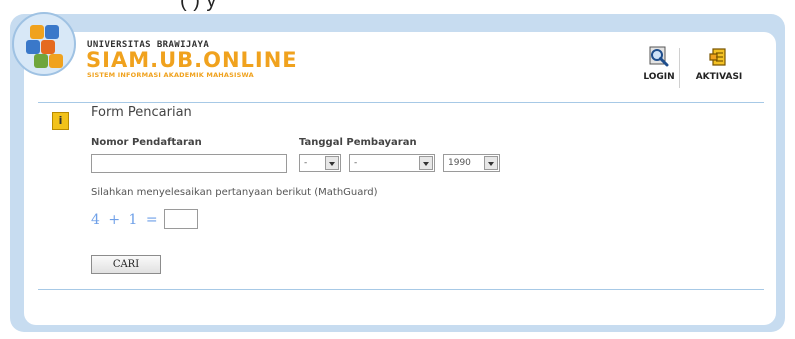 This screenshot has width=795, height=339. I want to click on captcha-expression: 4 + 1 =, so click(125, 220).